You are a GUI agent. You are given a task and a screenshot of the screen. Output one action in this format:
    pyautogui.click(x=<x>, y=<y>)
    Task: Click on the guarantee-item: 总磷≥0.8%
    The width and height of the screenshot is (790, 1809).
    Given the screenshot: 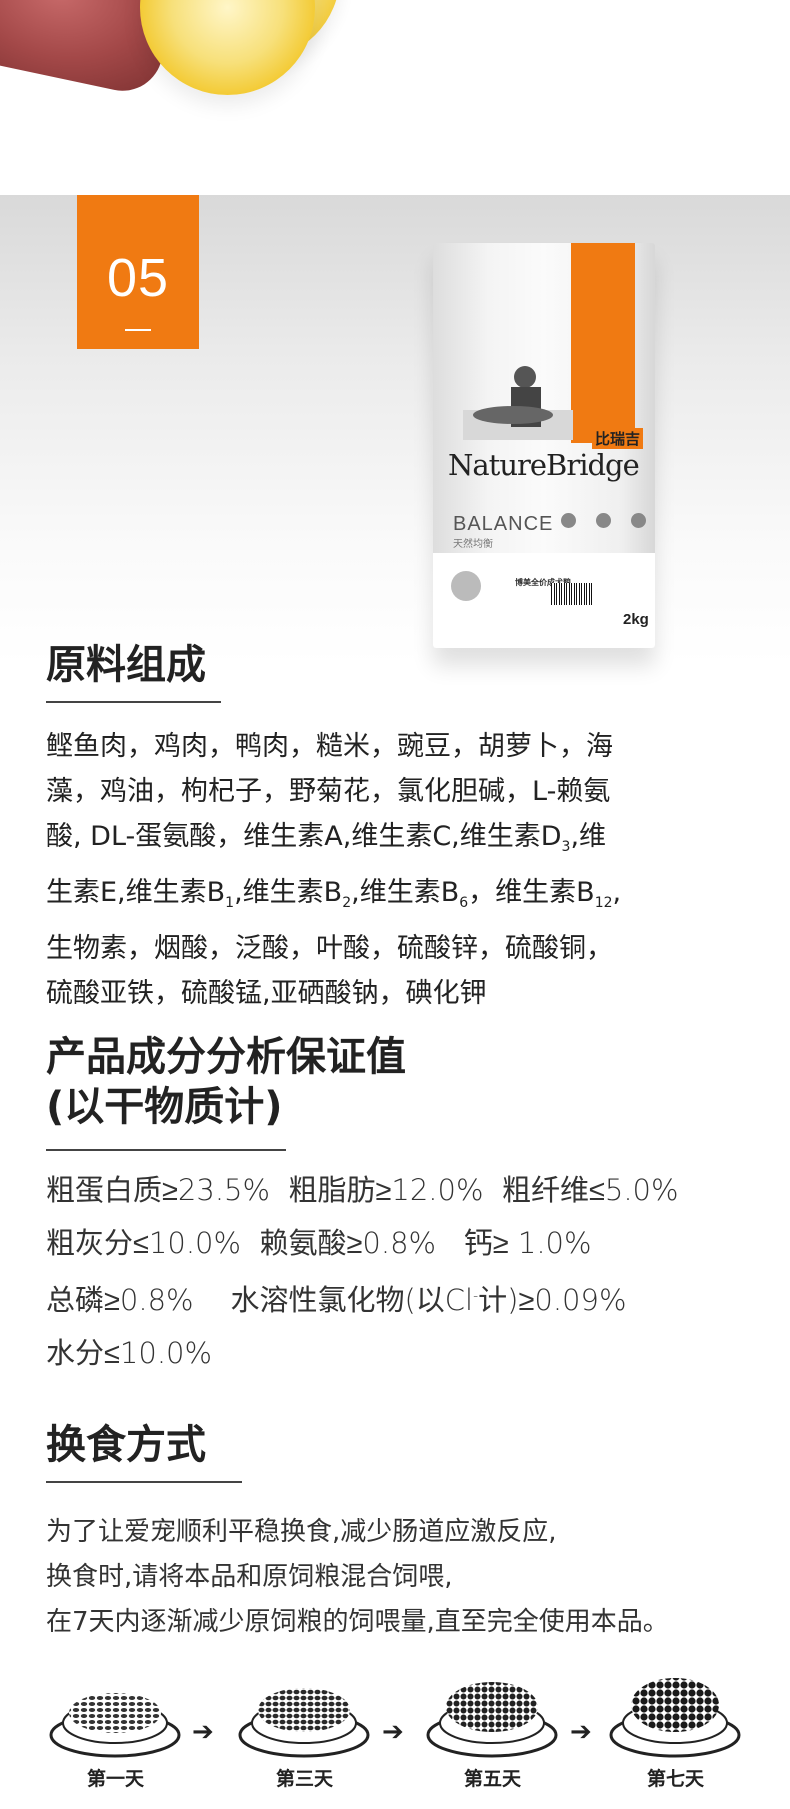 What is the action you would take?
    pyautogui.click(x=120, y=1300)
    